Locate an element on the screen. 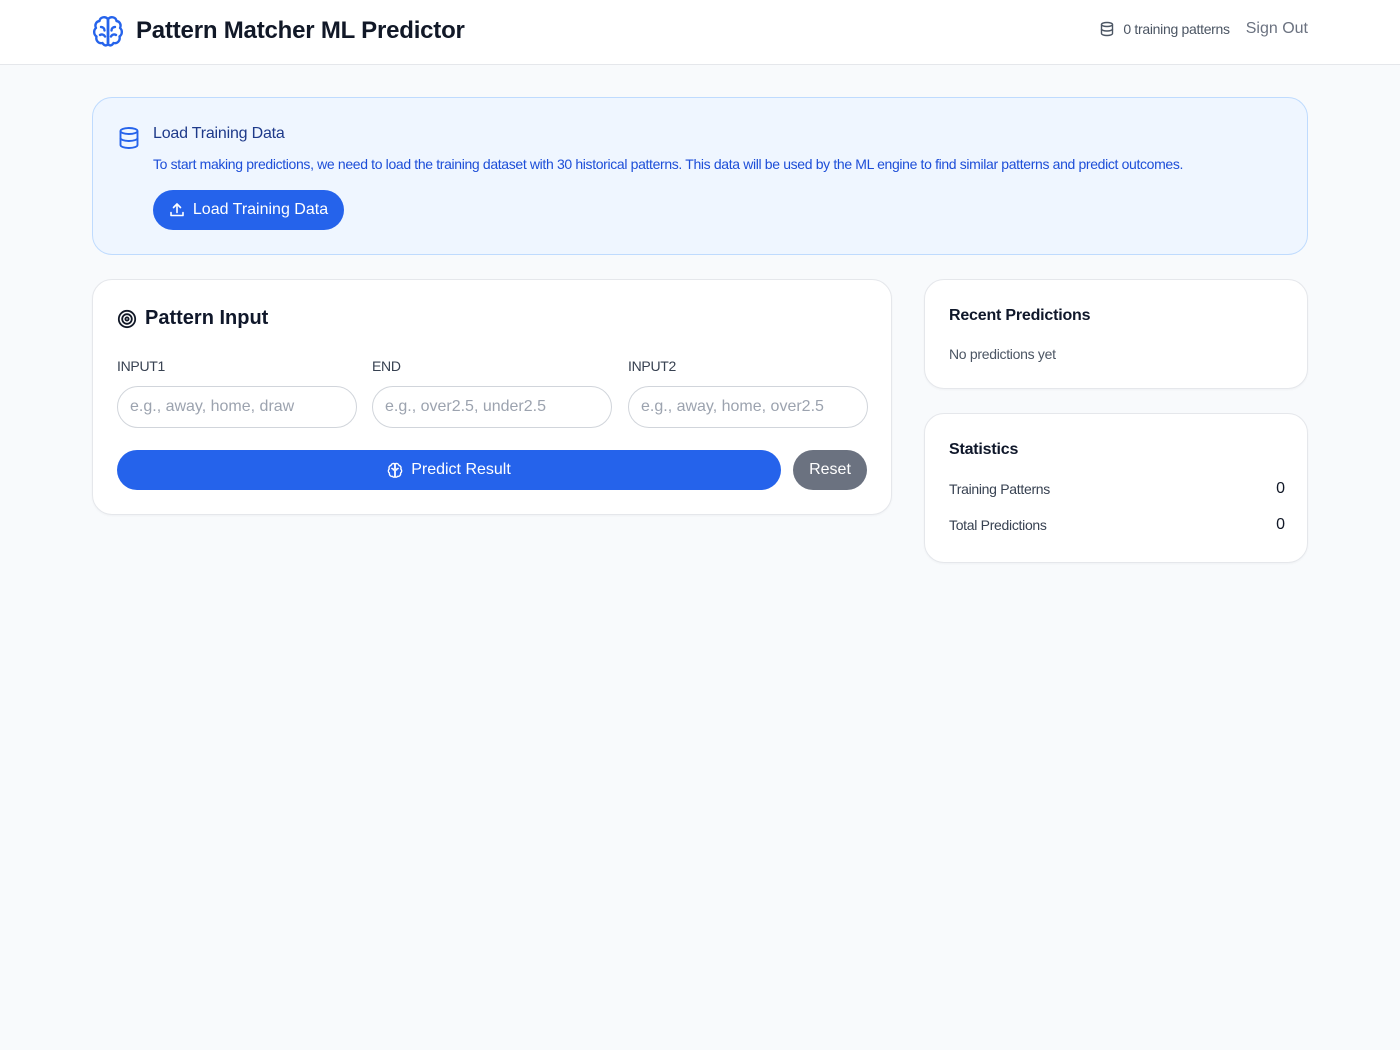  load-training-data-button: Load Training Data is located at coordinates (248, 210).